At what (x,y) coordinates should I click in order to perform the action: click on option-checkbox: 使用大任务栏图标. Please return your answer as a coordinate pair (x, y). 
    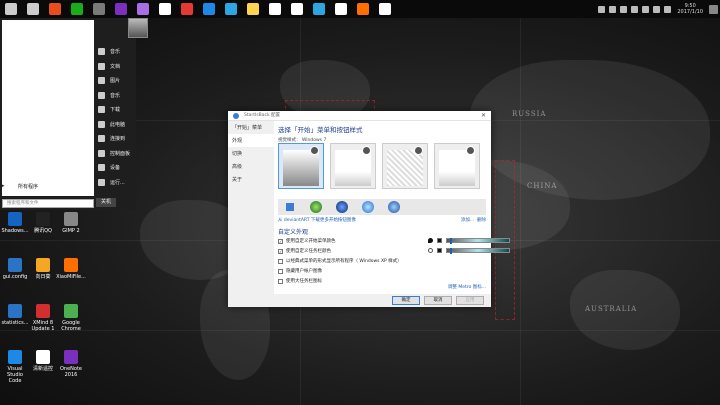
    Looking at the image, I should click on (300, 281).